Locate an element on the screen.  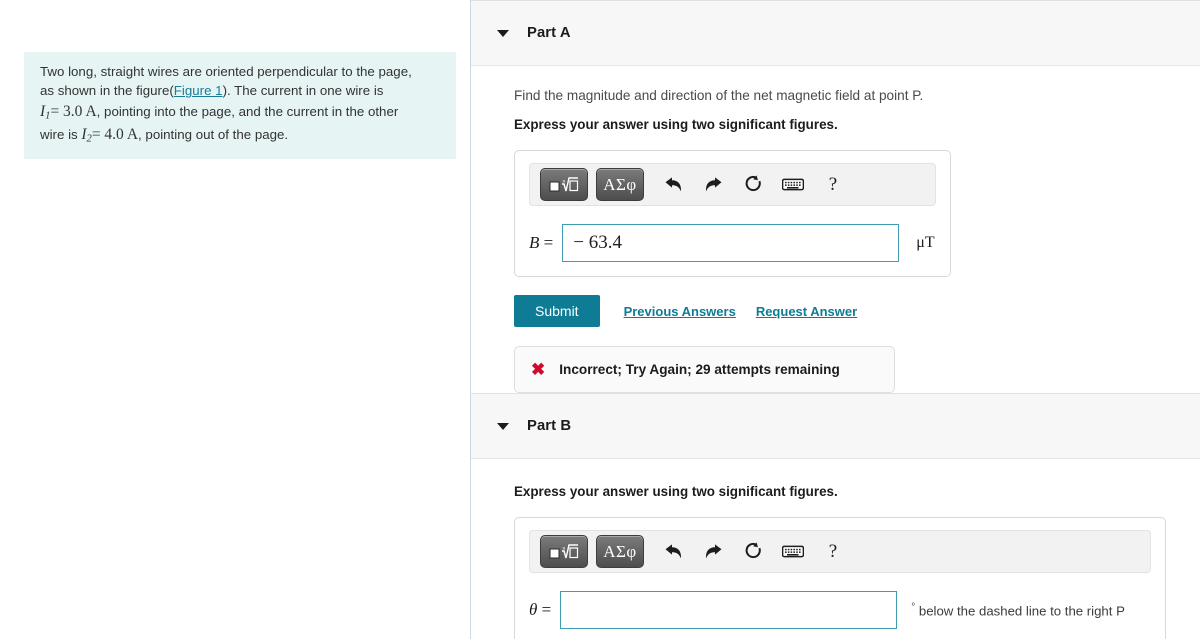
part-a-answer-value: − 63.4 is located at coordinates (597, 242).